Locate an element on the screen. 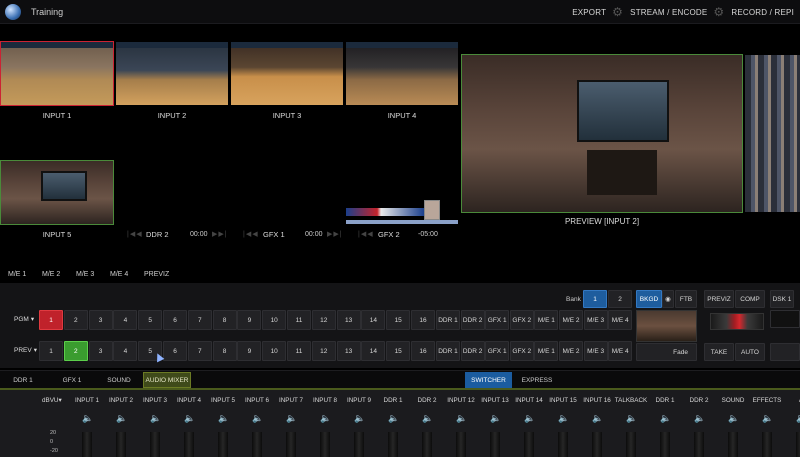  db-scale-label: dBVU▾ is located at coordinates (52, 400).